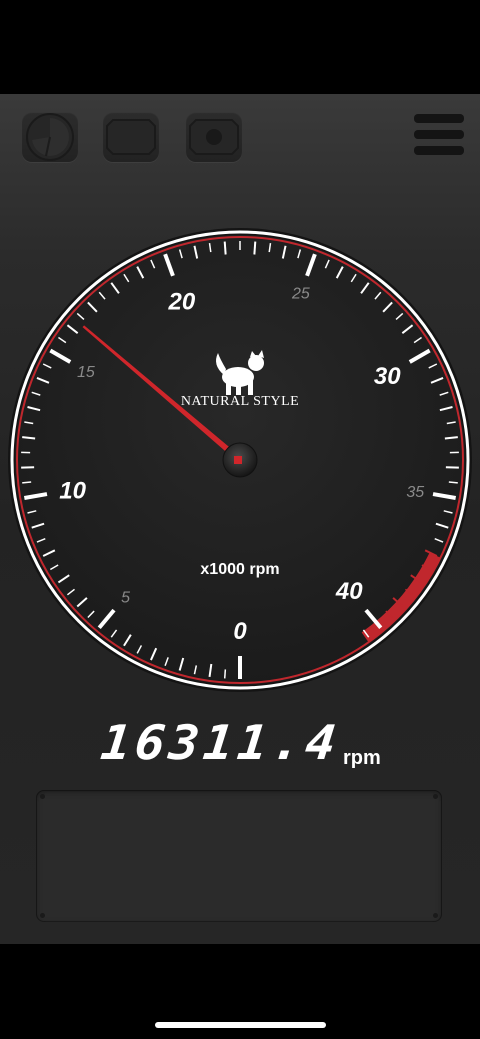 The height and width of the screenshot is (1039, 480). Describe the element at coordinates (240, 1025) in the screenshot. I see `home-indicator` at that location.